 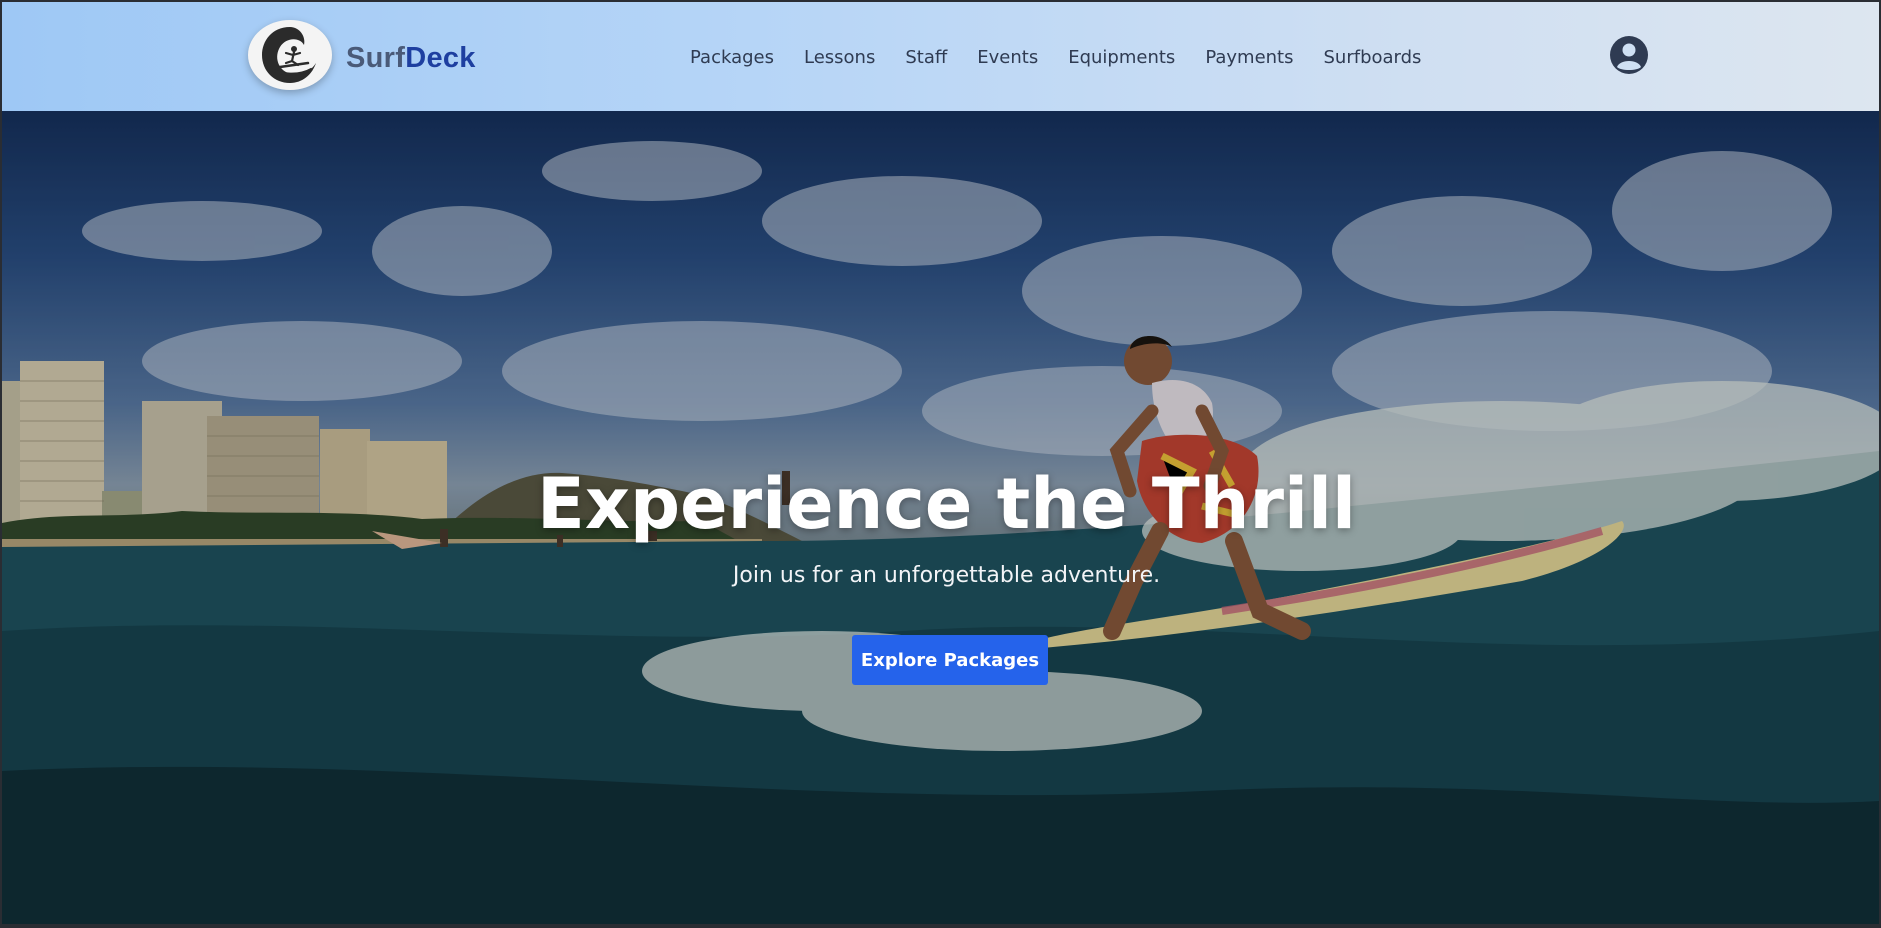 I want to click on hero-title: Experience the Thrill, so click(x=946, y=504).